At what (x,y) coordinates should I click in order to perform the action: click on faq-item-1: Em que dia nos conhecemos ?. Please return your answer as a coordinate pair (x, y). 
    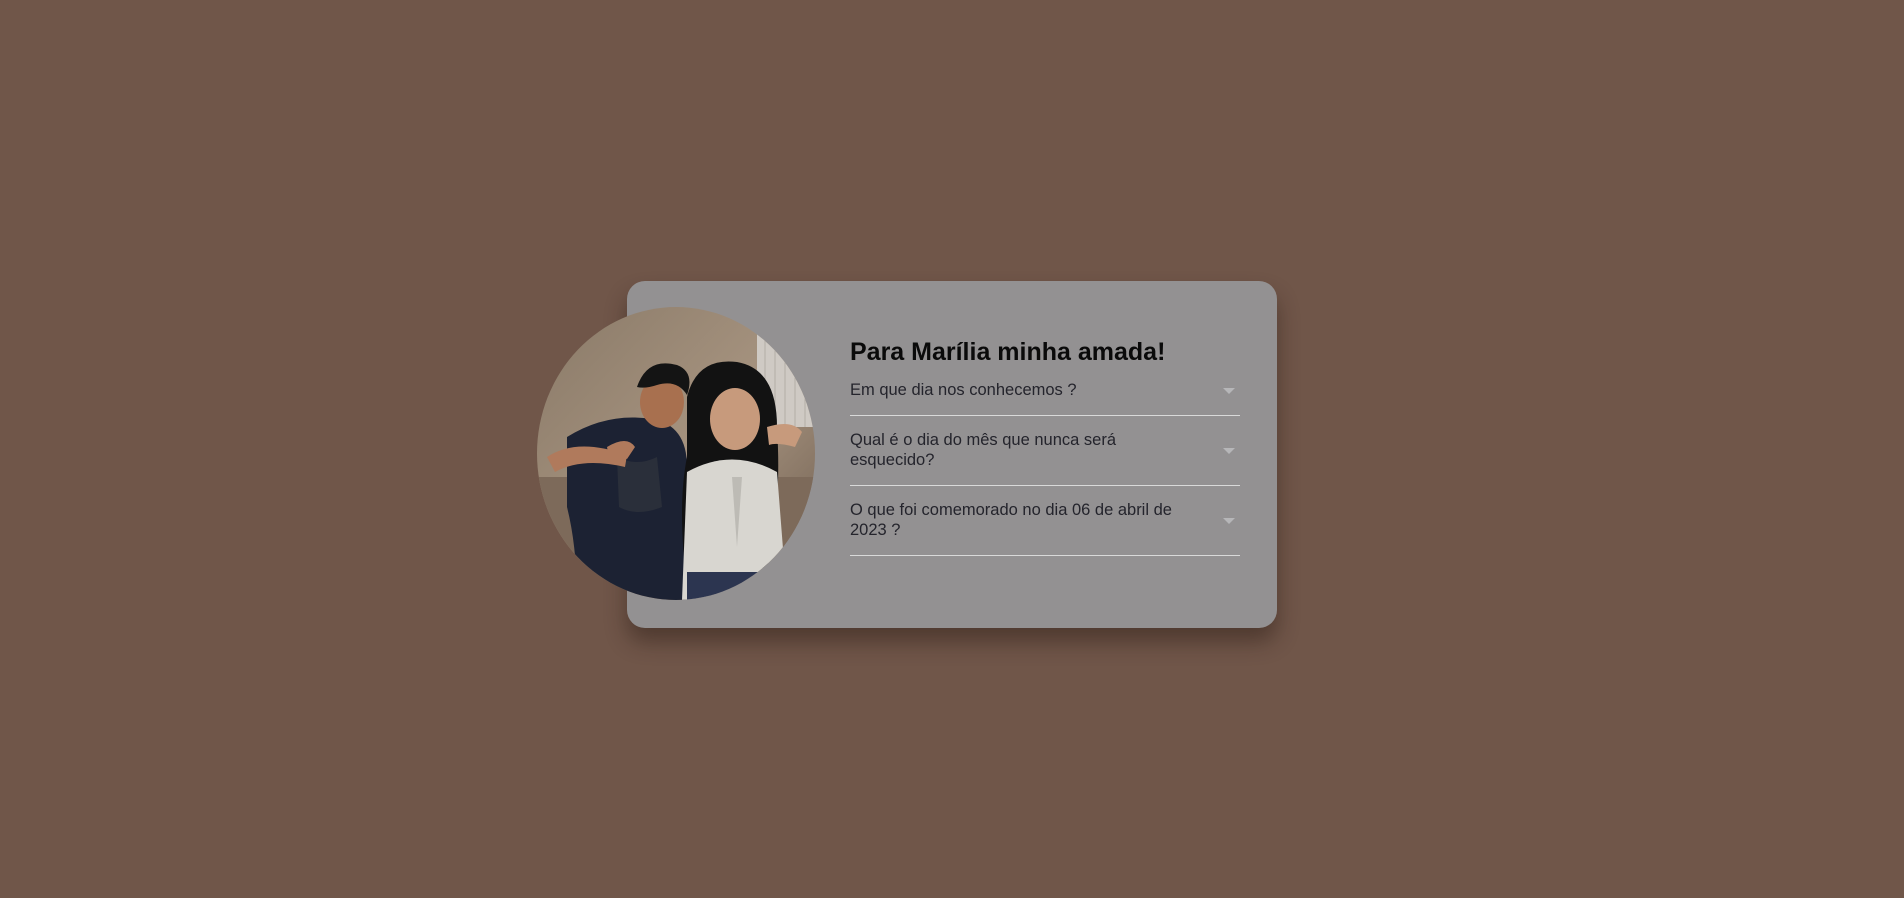
    Looking at the image, I should click on (1045, 398).